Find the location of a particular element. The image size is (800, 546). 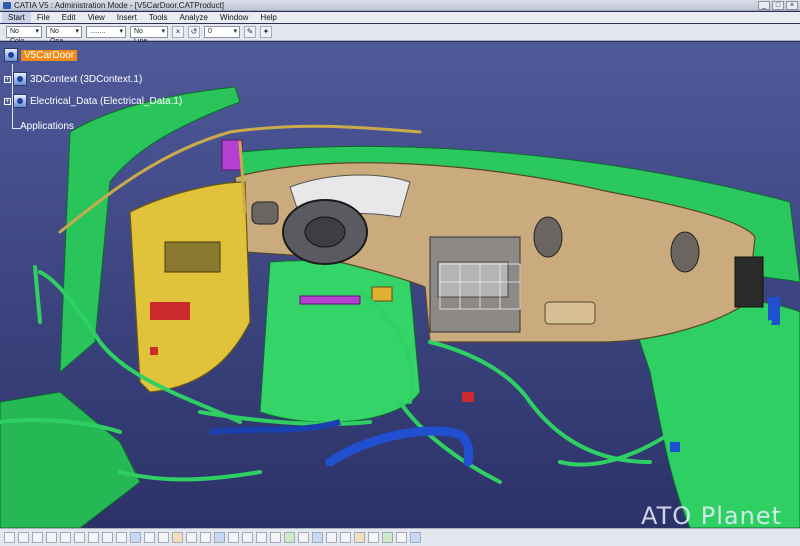

tree-node-label: Applications is located at coordinates (47, 126).